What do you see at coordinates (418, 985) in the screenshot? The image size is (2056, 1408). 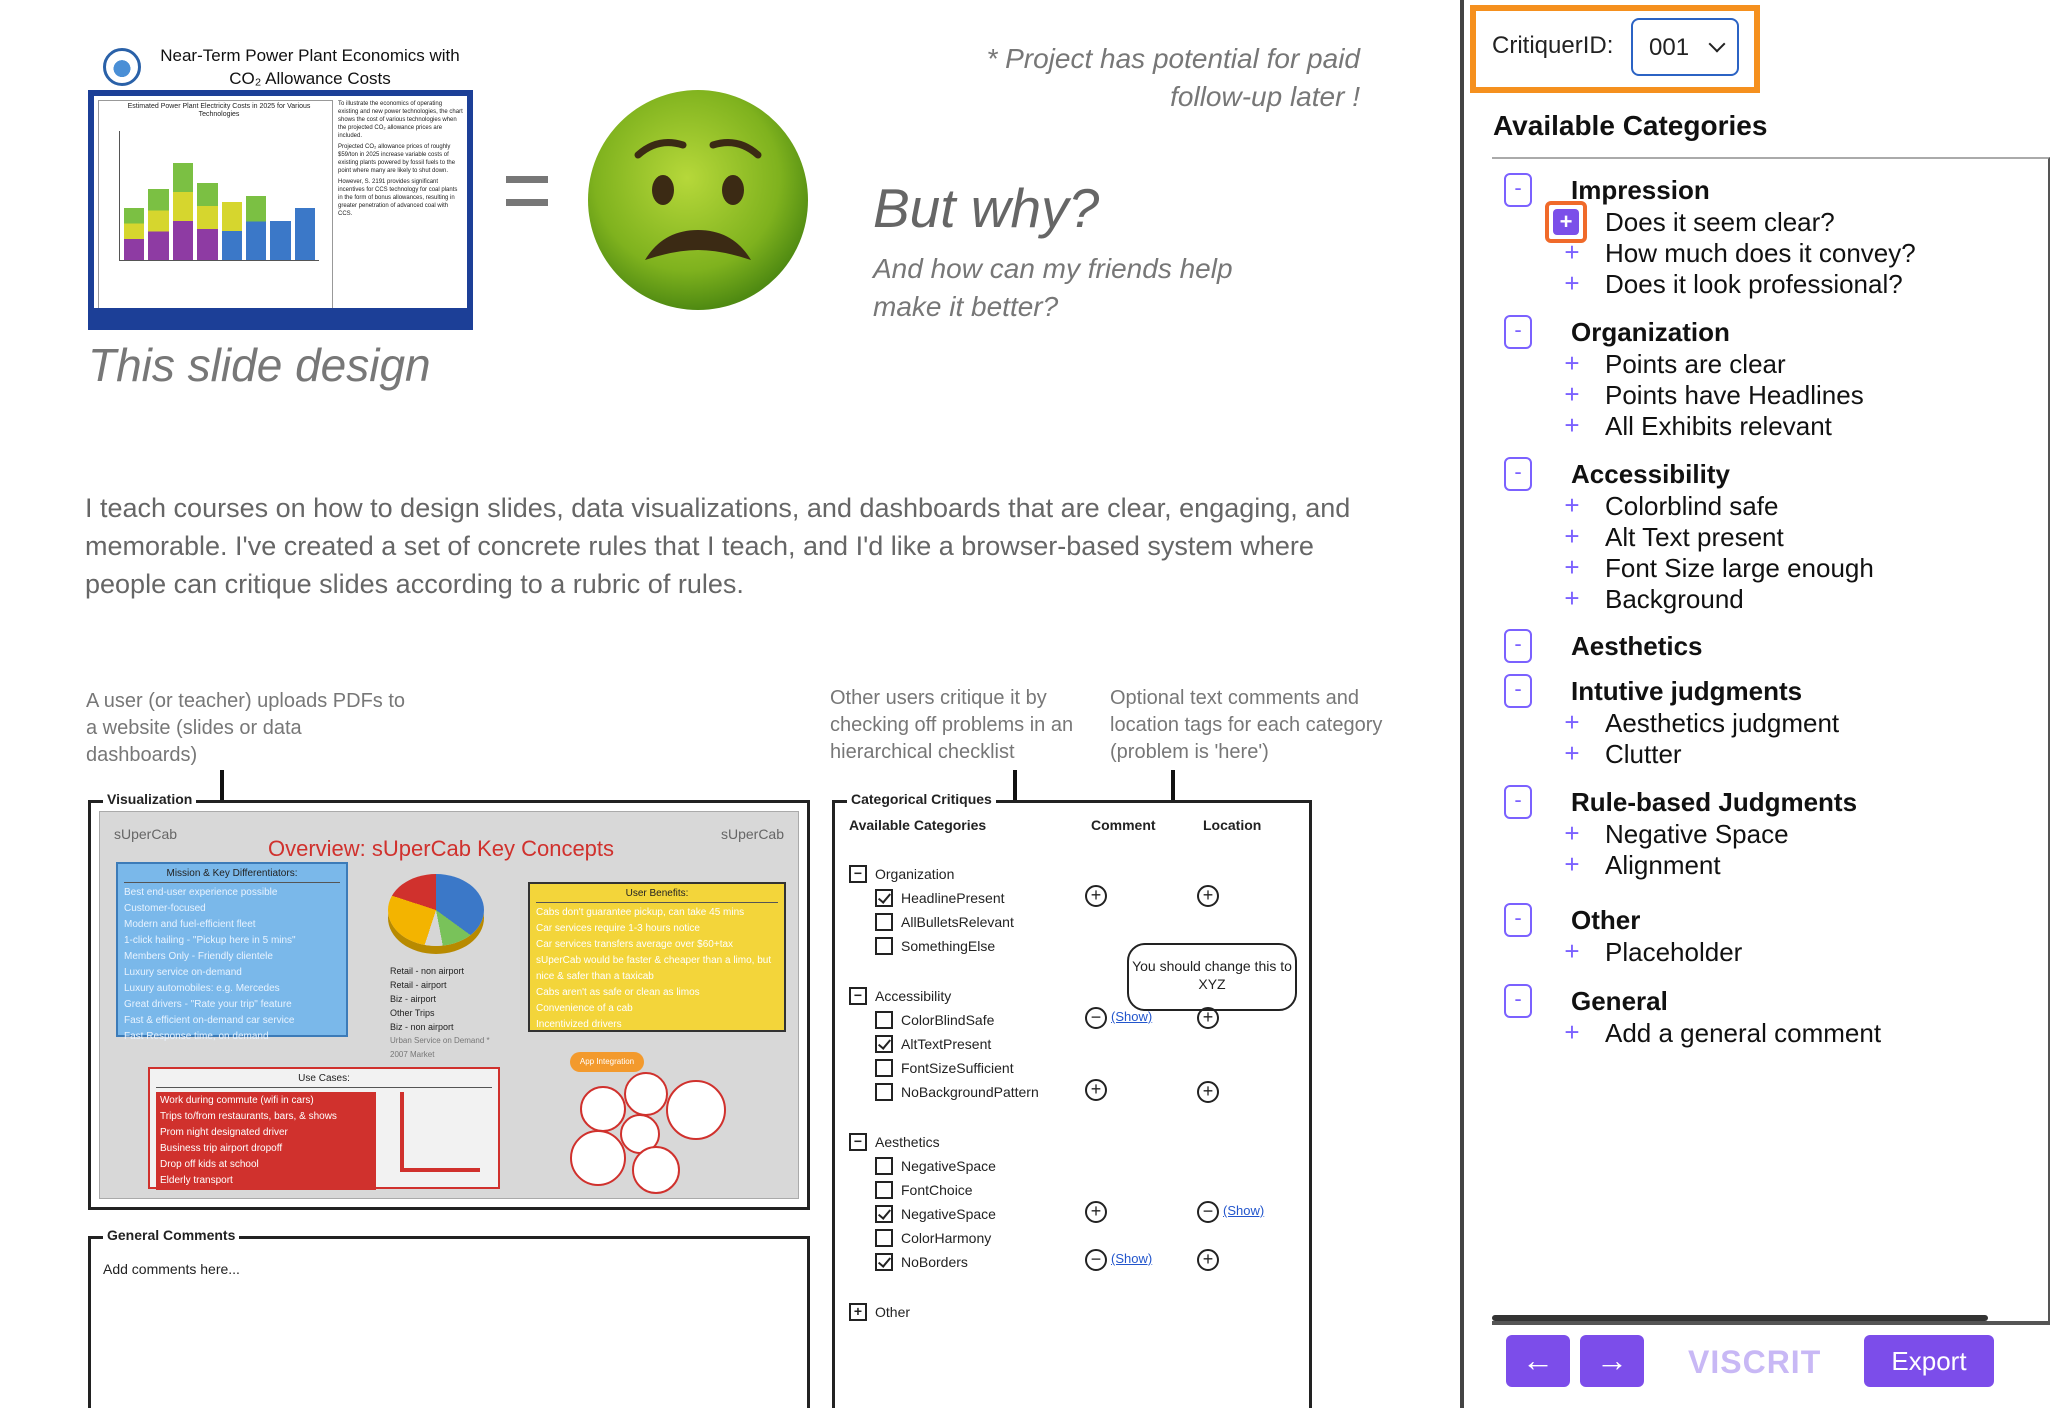 I see `legend-item: Retail - airport` at bounding box center [418, 985].